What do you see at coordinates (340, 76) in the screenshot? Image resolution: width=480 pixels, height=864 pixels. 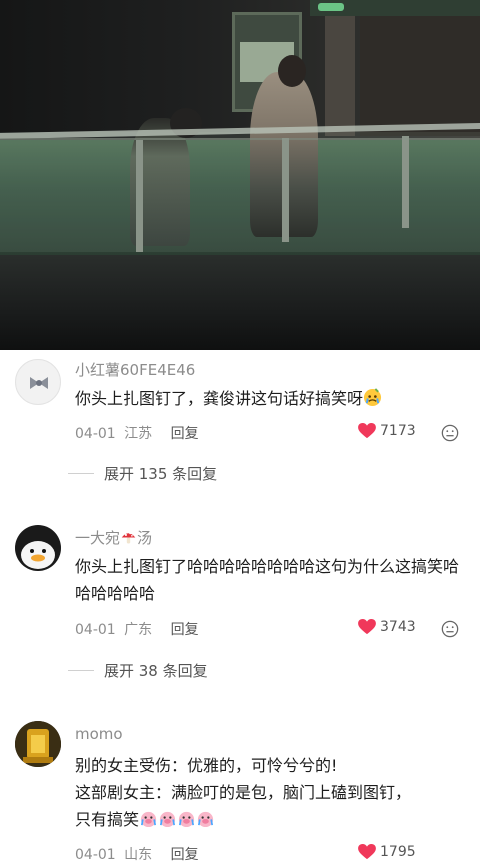 I see `pillar` at bounding box center [340, 76].